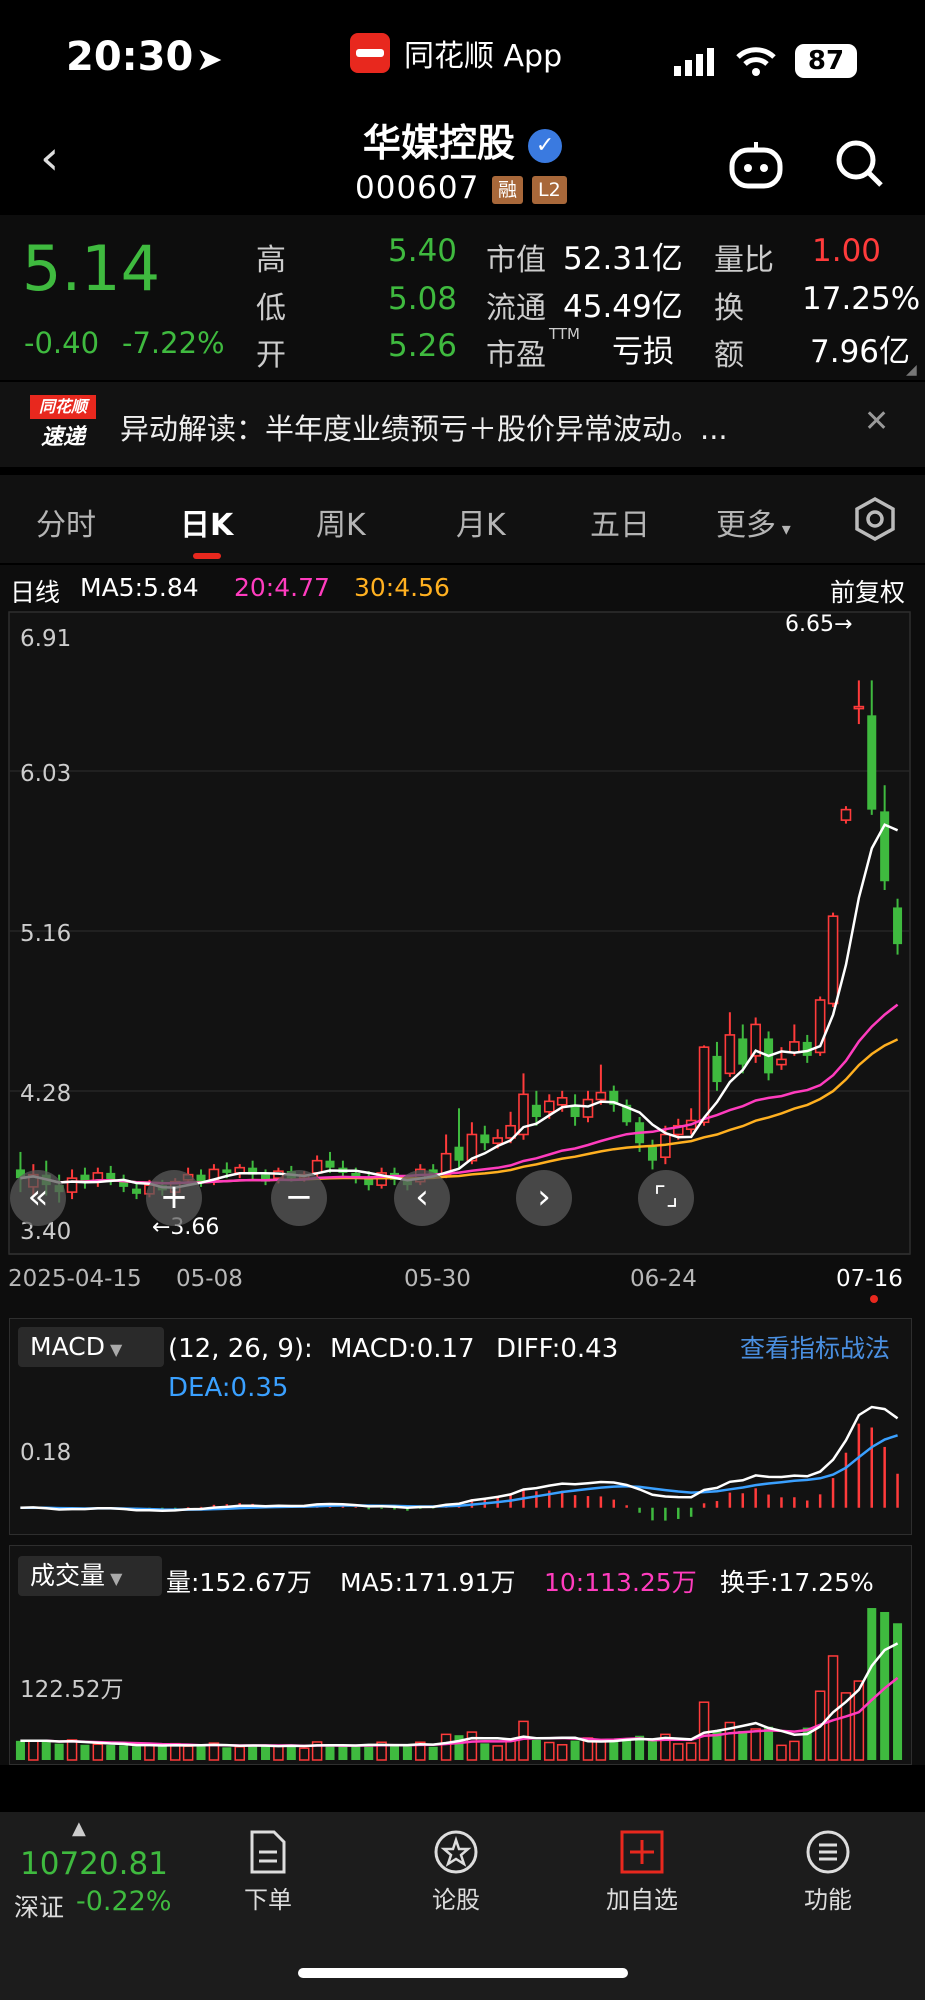 This screenshot has height=2000, width=925. What do you see at coordinates (94, 1864) in the screenshot?
I see `index-value: 10720.81` at bounding box center [94, 1864].